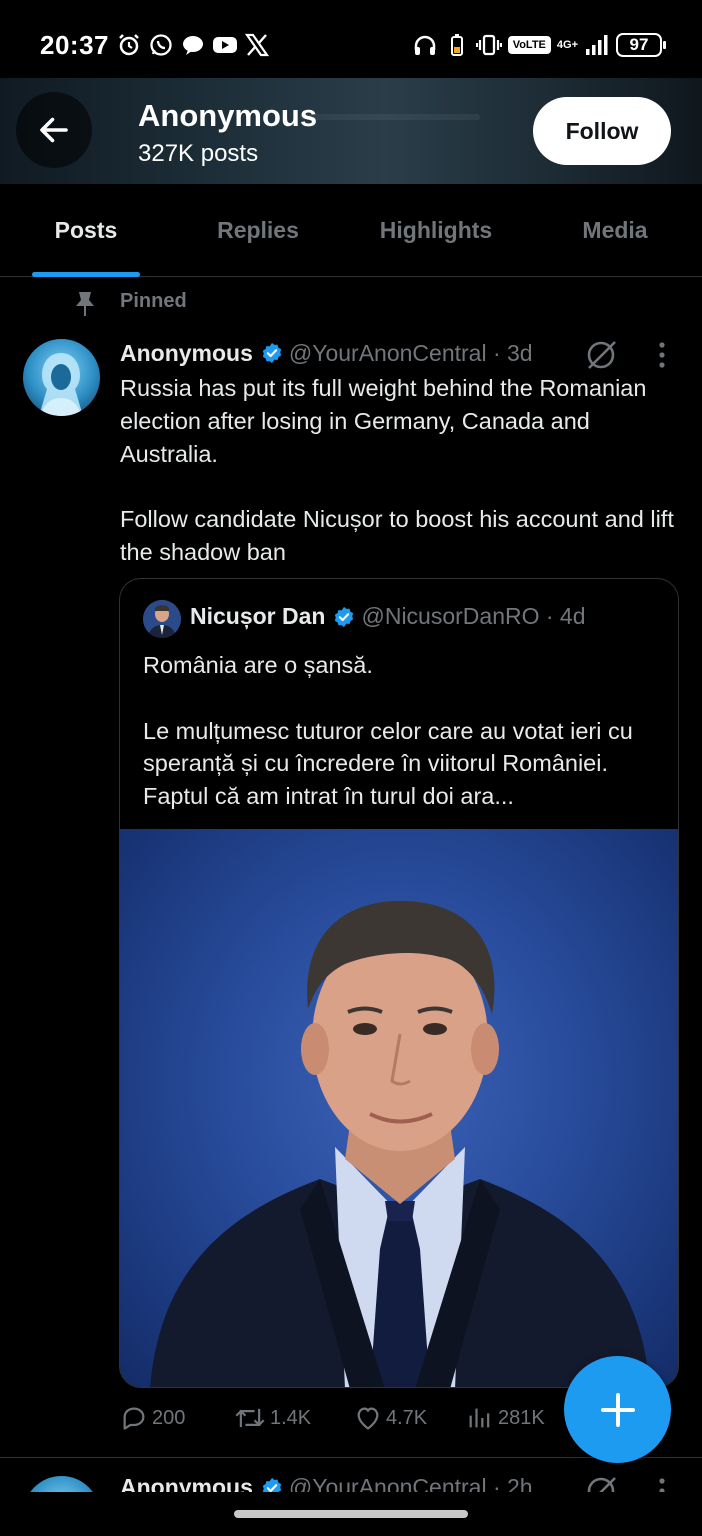 The width and height of the screenshot is (702, 1536). I want to click on bar-chart-icon, so click(479, 1418).